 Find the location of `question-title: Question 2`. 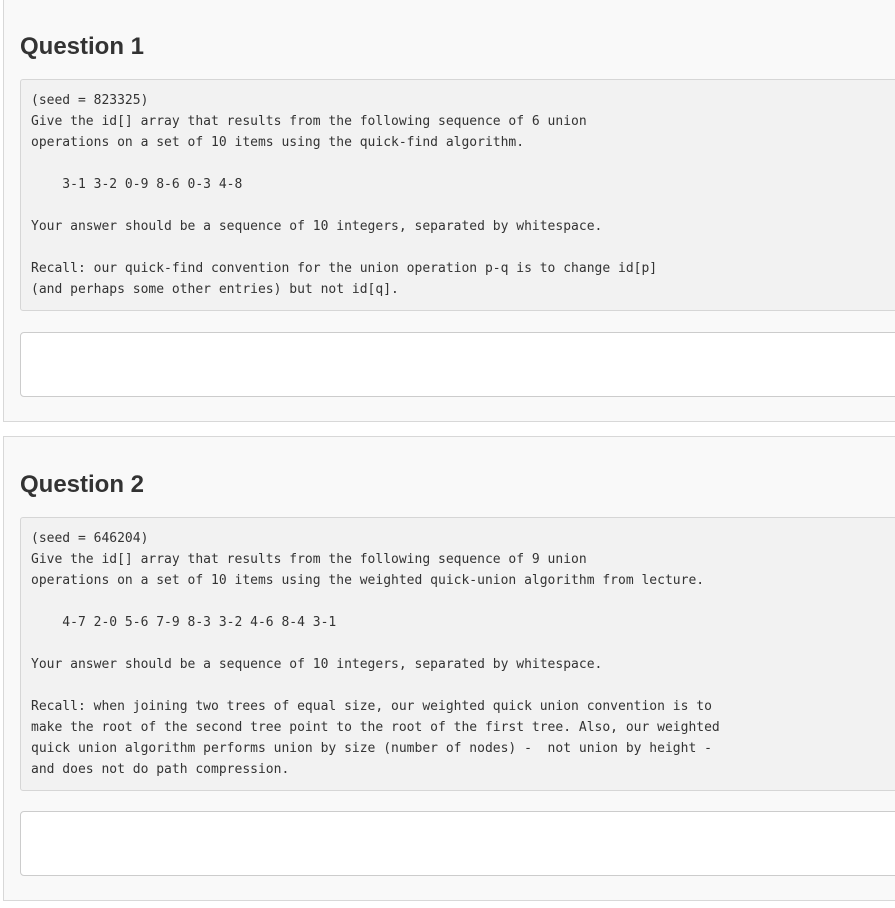

question-title: Question 2 is located at coordinates (82, 484).